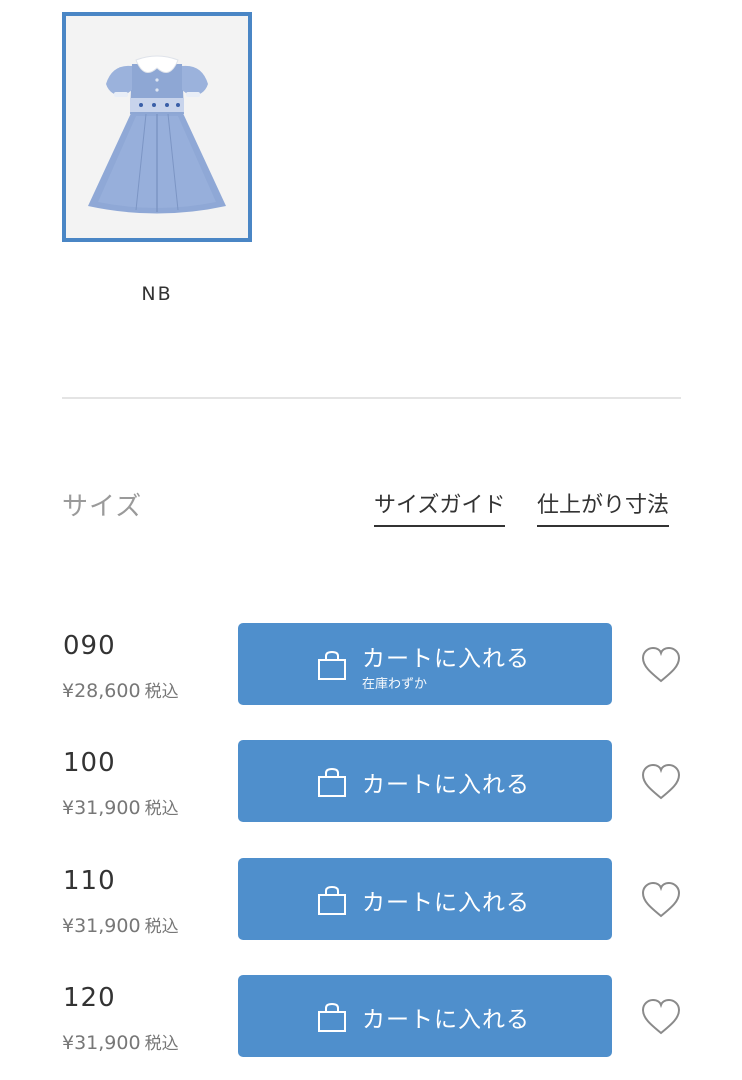  What do you see at coordinates (395, 684) in the screenshot?
I see `low-stock-note: 在庫わずか` at bounding box center [395, 684].